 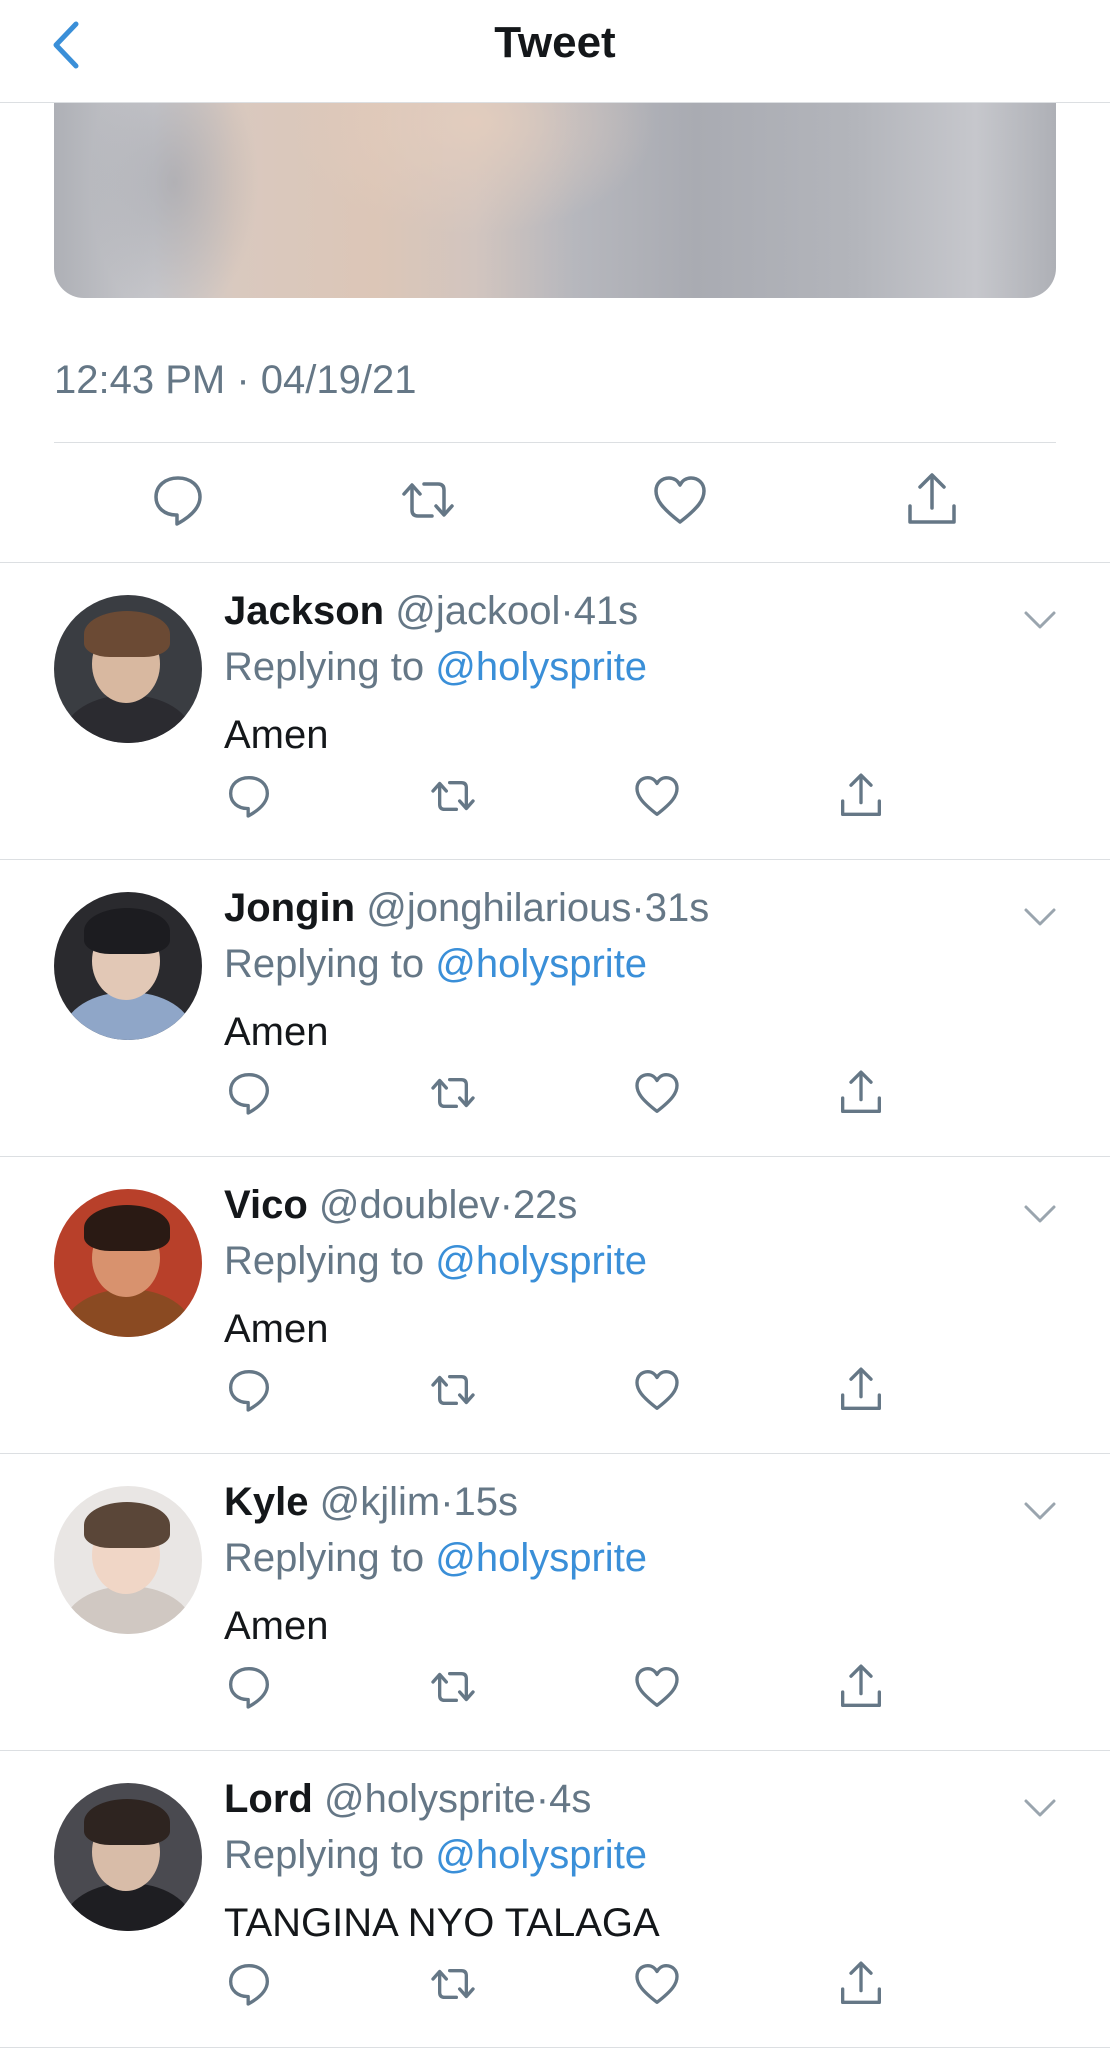 I want to click on user-handle: @kjlim, so click(x=380, y=1502).